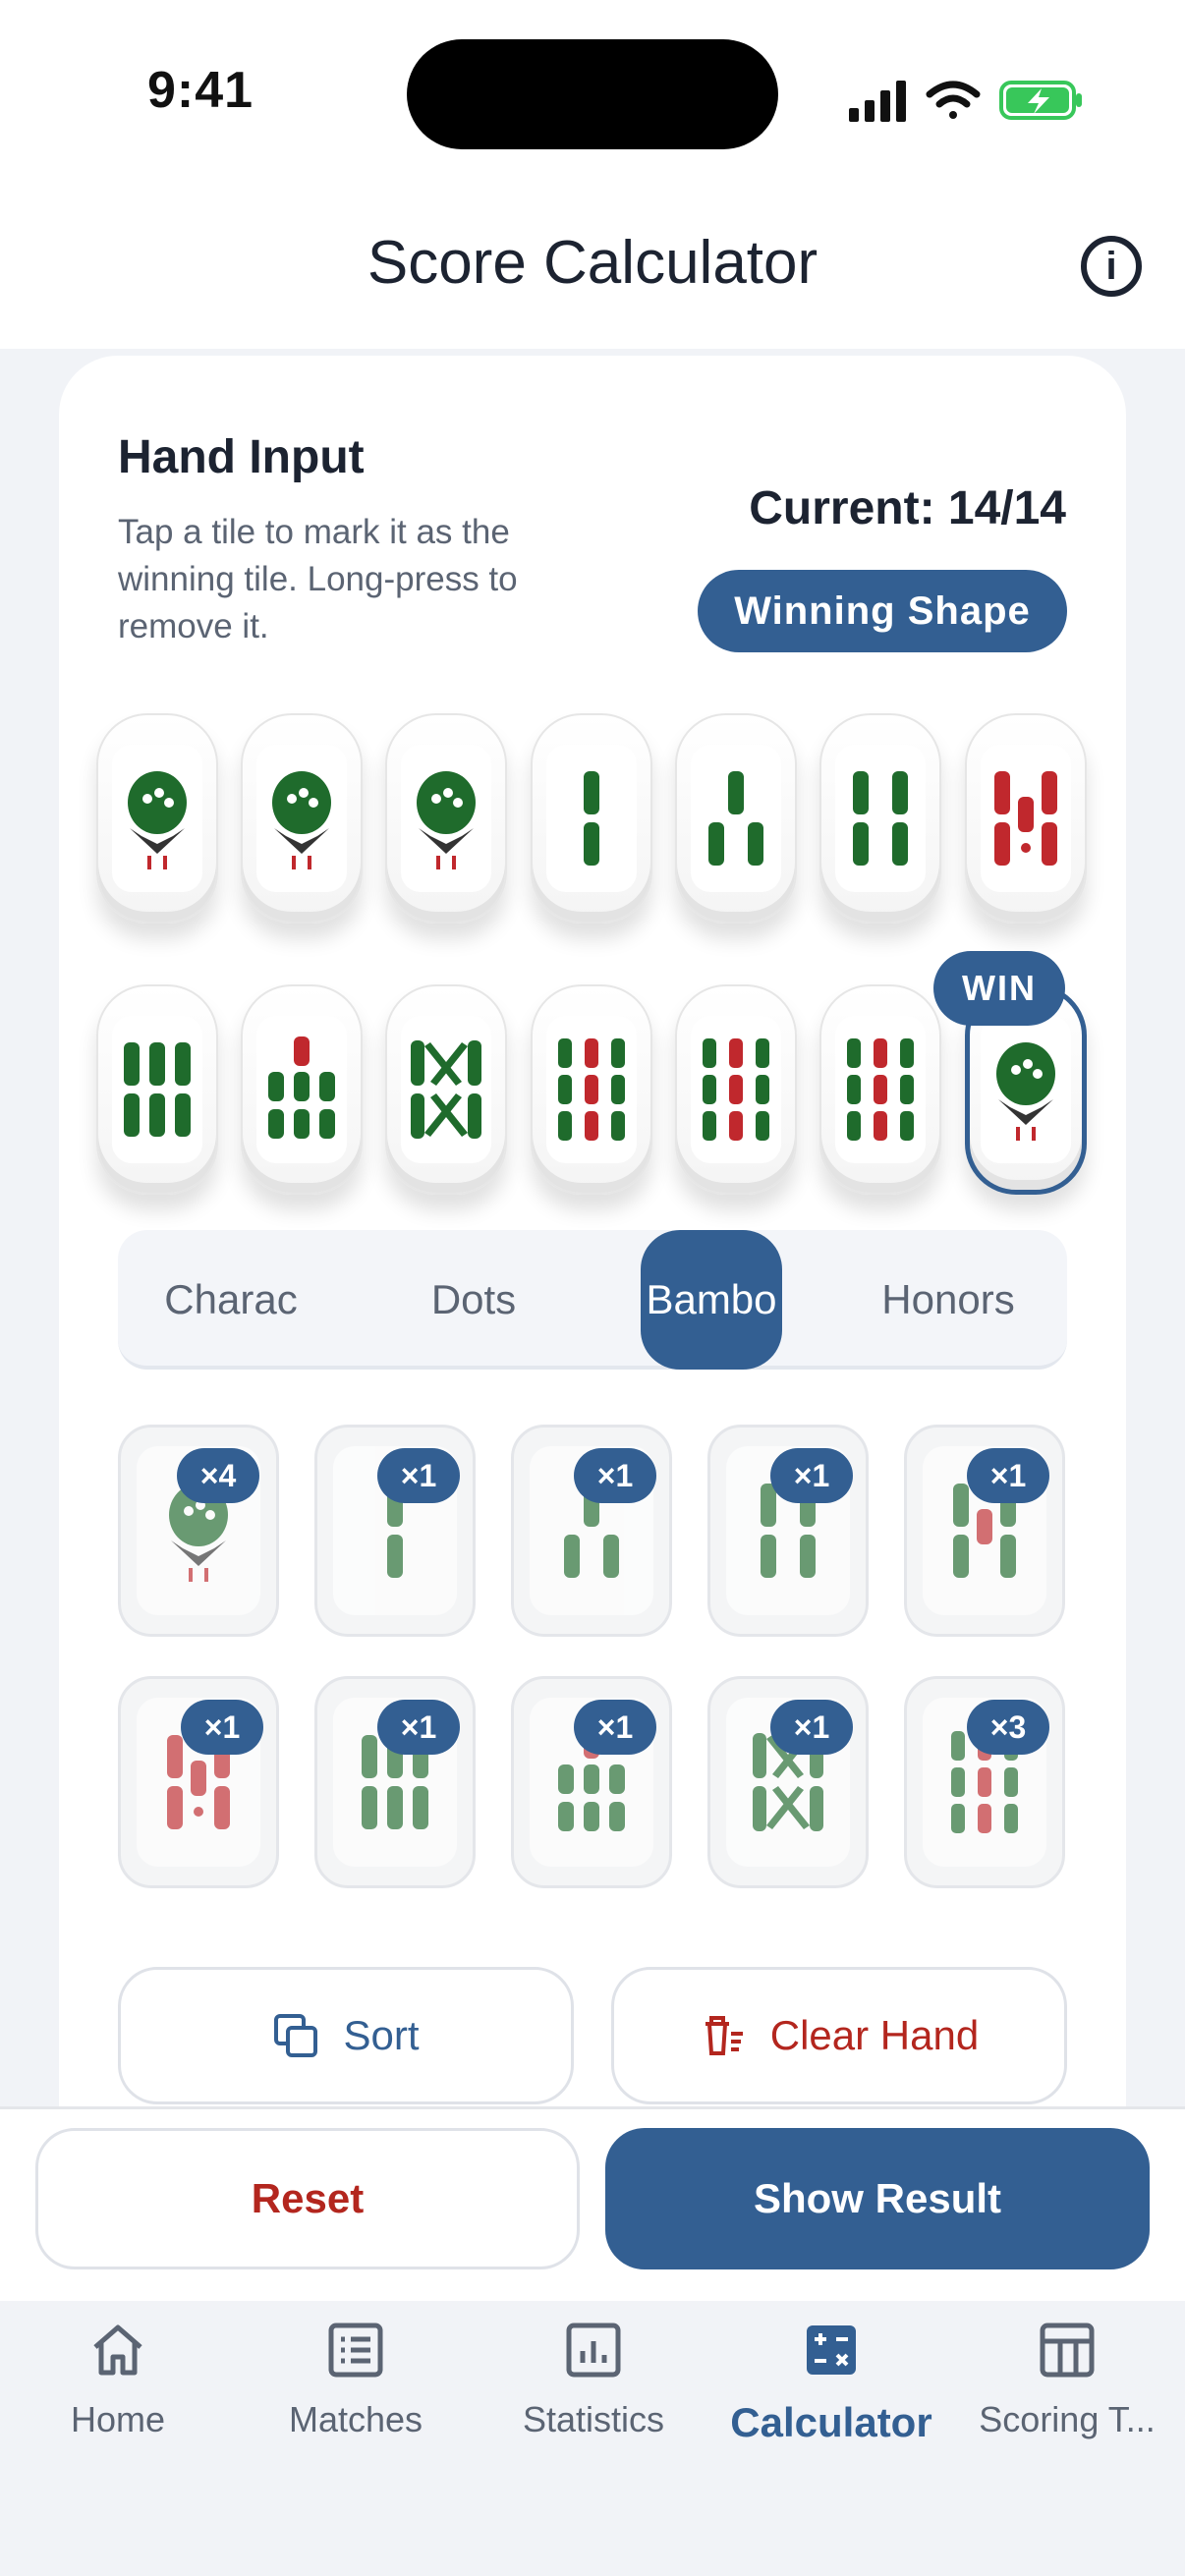 This screenshot has width=1185, height=2576. I want to click on status-icons, so click(966, 101).